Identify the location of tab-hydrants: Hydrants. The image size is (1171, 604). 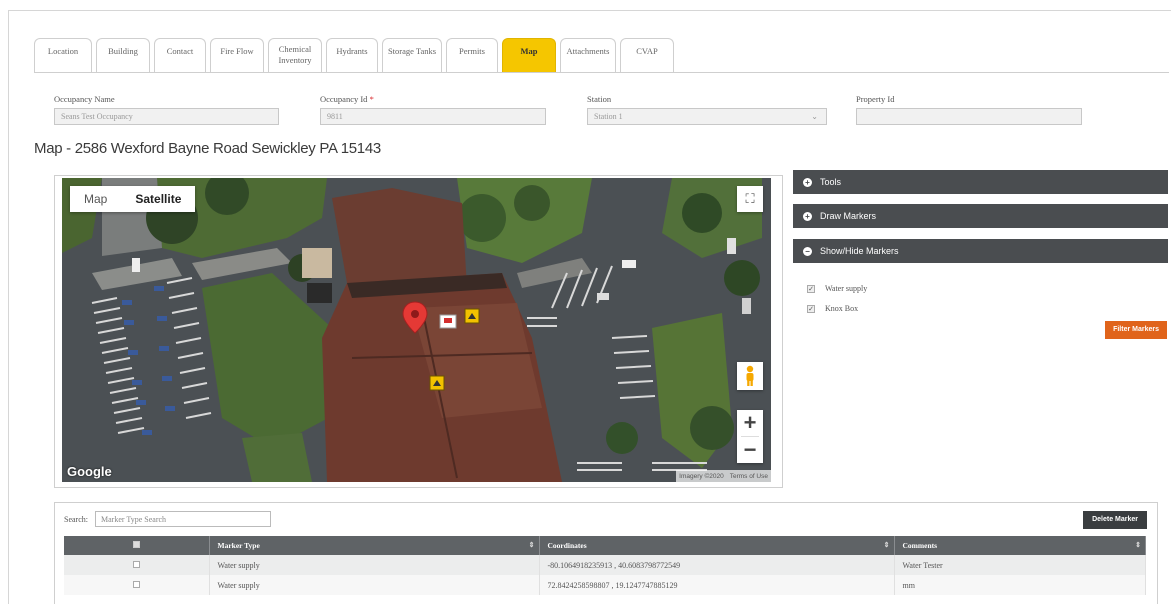
(352, 55).